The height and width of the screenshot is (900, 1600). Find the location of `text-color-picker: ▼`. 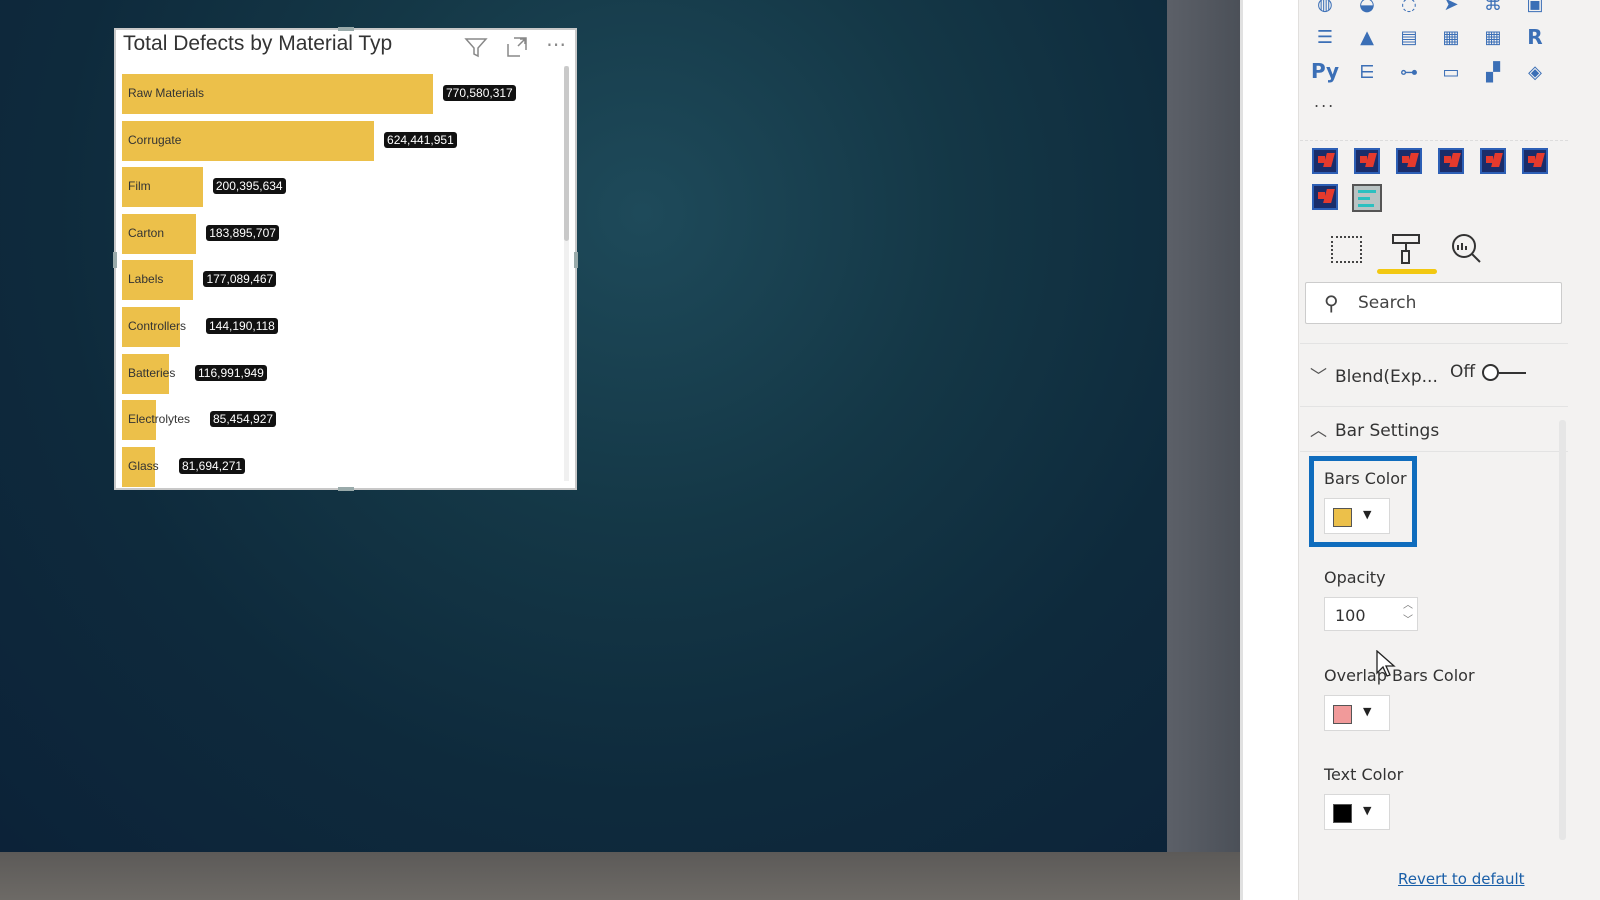

text-color-picker: ▼ is located at coordinates (1357, 812).